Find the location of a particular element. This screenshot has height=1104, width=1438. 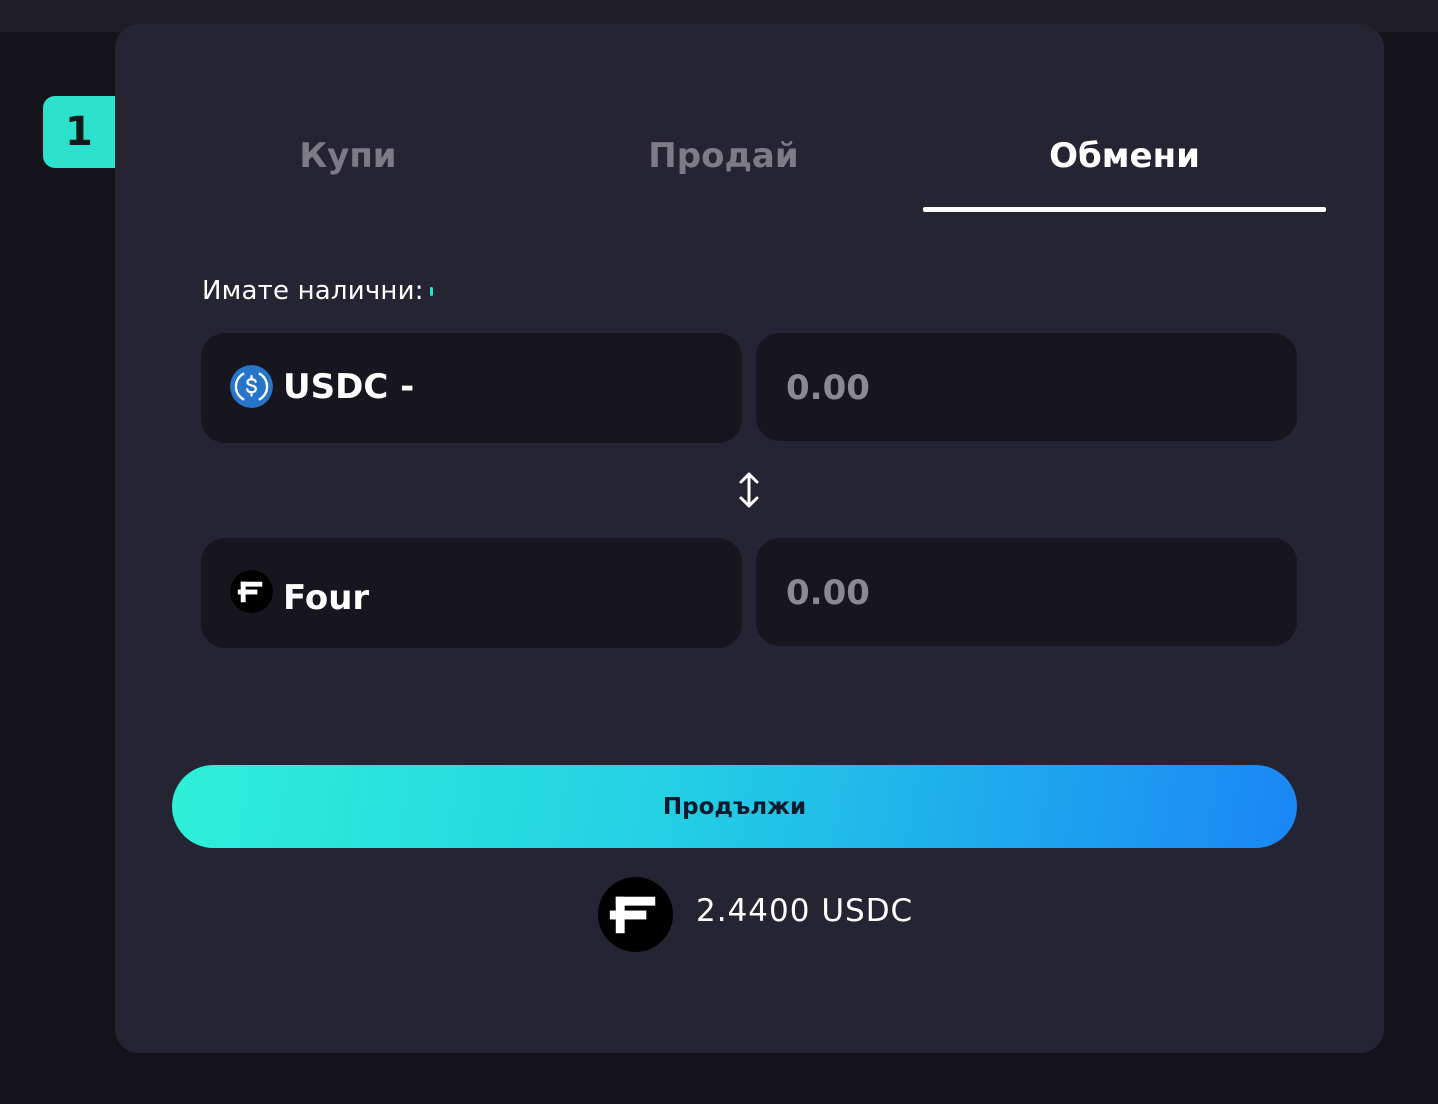

tab-buy-label: Купи is located at coordinates (348, 156).